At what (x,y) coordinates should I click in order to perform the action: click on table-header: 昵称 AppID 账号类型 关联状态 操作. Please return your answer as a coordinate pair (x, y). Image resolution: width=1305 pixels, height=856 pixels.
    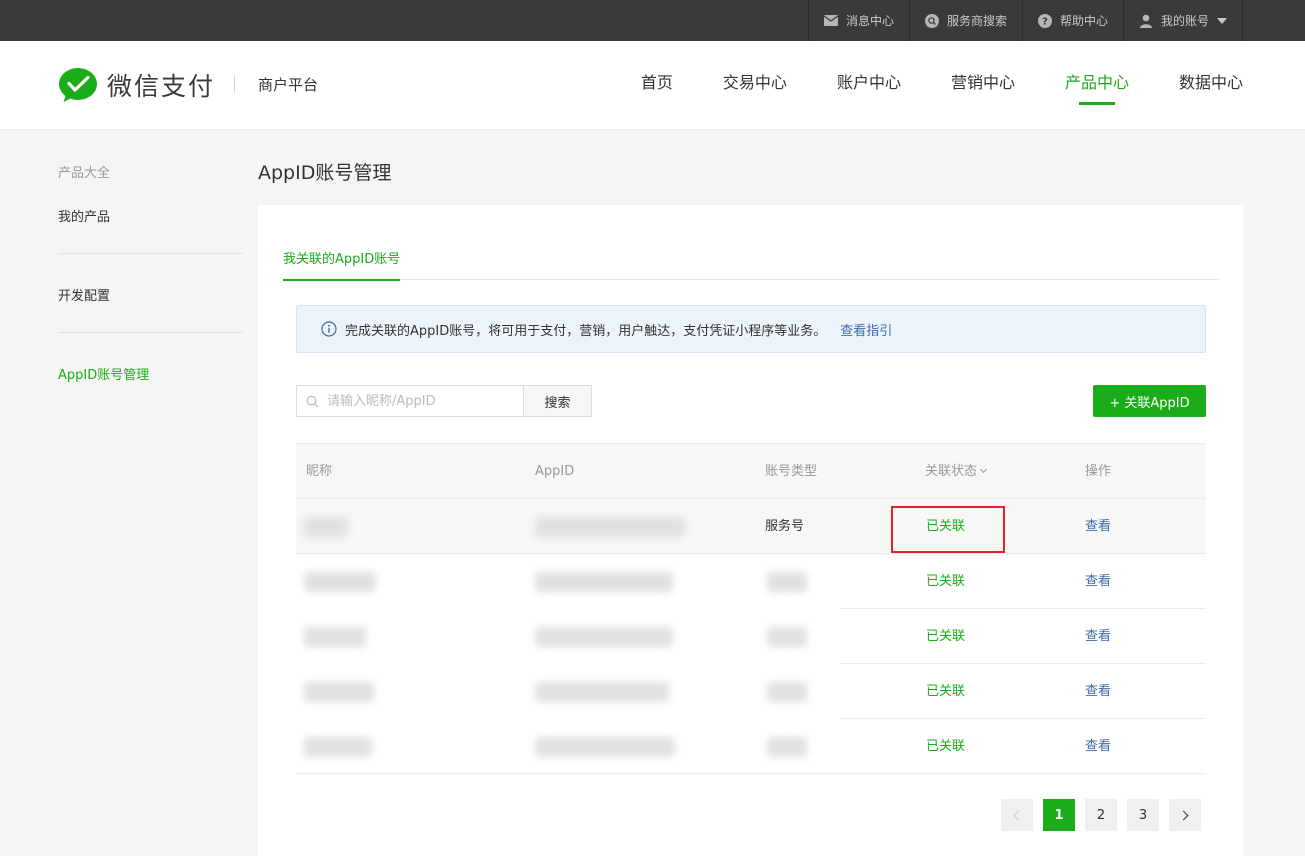
    Looking at the image, I should click on (751, 471).